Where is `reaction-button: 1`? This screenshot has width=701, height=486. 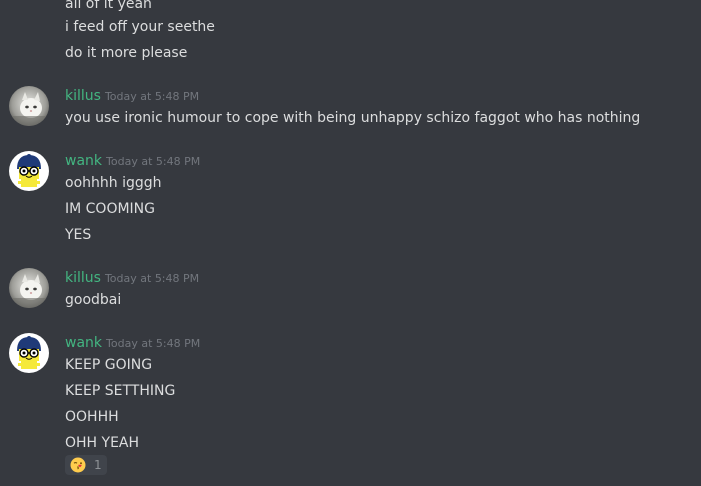
reaction-button: 1 is located at coordinates (86, 465).